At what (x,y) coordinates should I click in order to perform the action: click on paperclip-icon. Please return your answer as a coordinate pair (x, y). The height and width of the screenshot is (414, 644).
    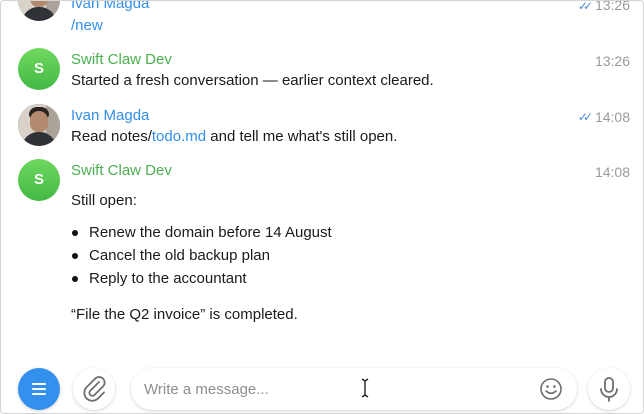
    Looking at the image, I should click on (94, 389).